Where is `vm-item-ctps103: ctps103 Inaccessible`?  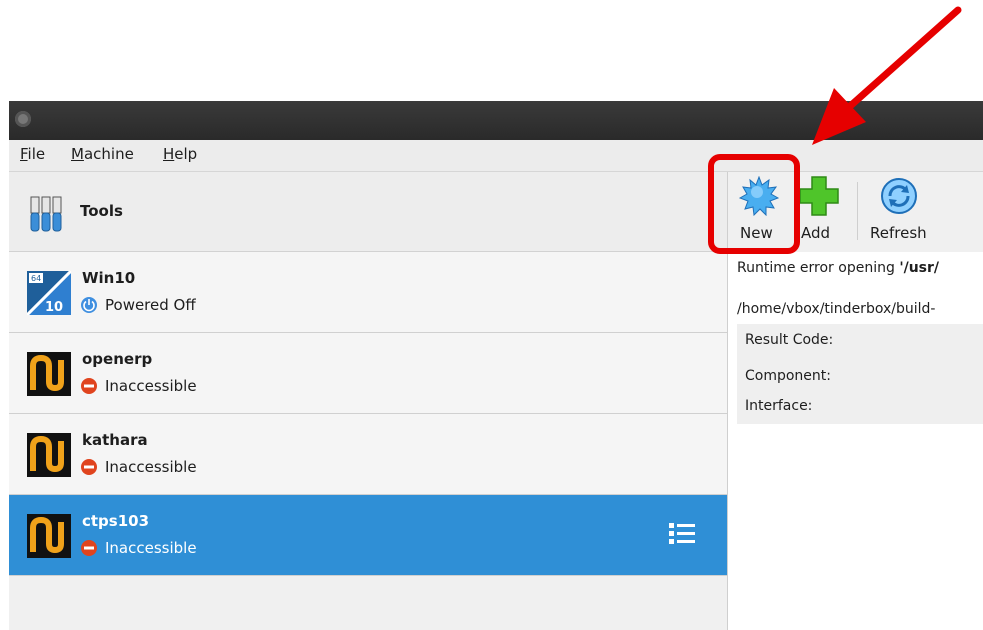
vm-item-ctps103: ctps103 Inaccessible is located at coordinates (368, 535).